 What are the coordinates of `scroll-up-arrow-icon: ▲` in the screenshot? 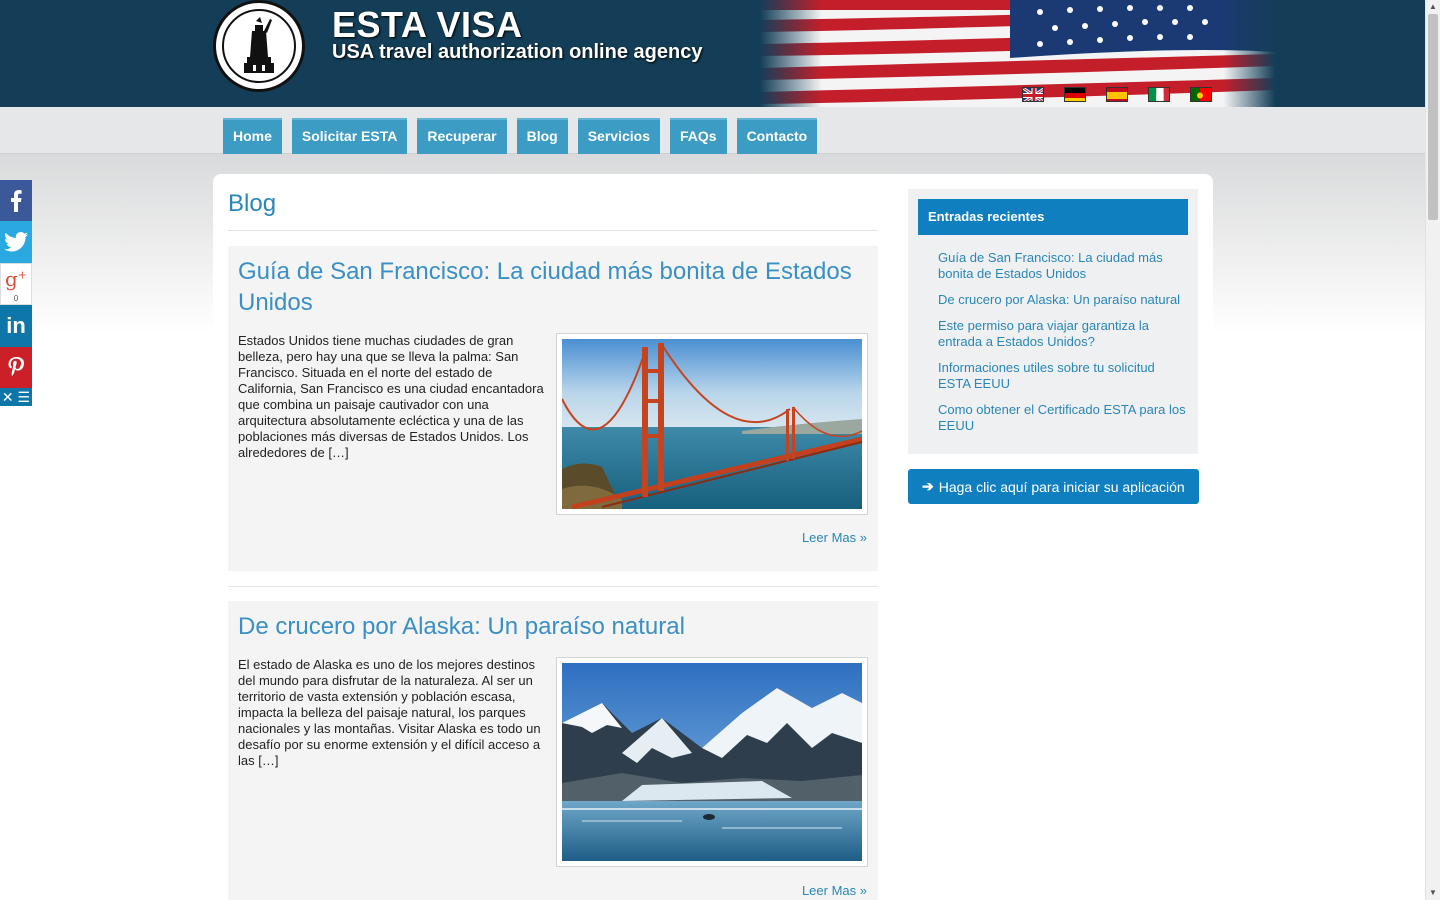 It's located at (1433, 7).